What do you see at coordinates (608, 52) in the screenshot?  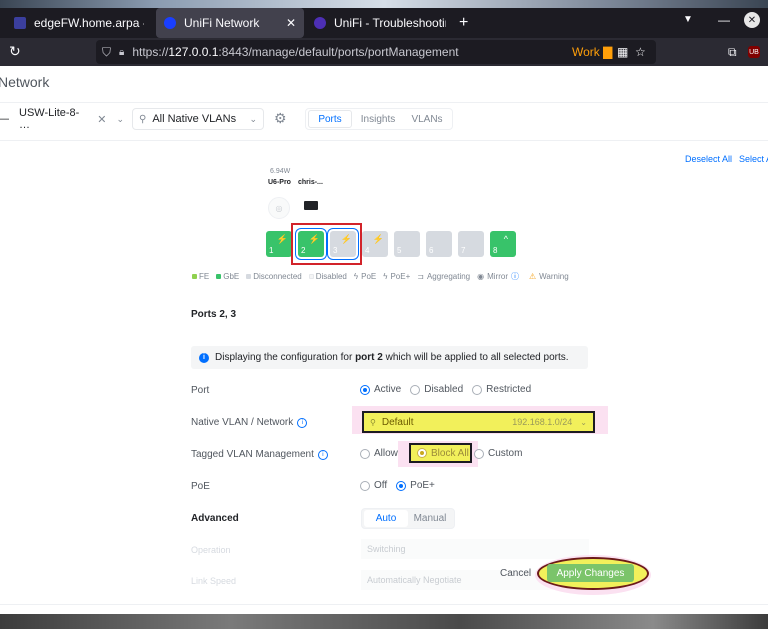 I see `briefcase-icon: ▇` at bounding box center [608, 52].